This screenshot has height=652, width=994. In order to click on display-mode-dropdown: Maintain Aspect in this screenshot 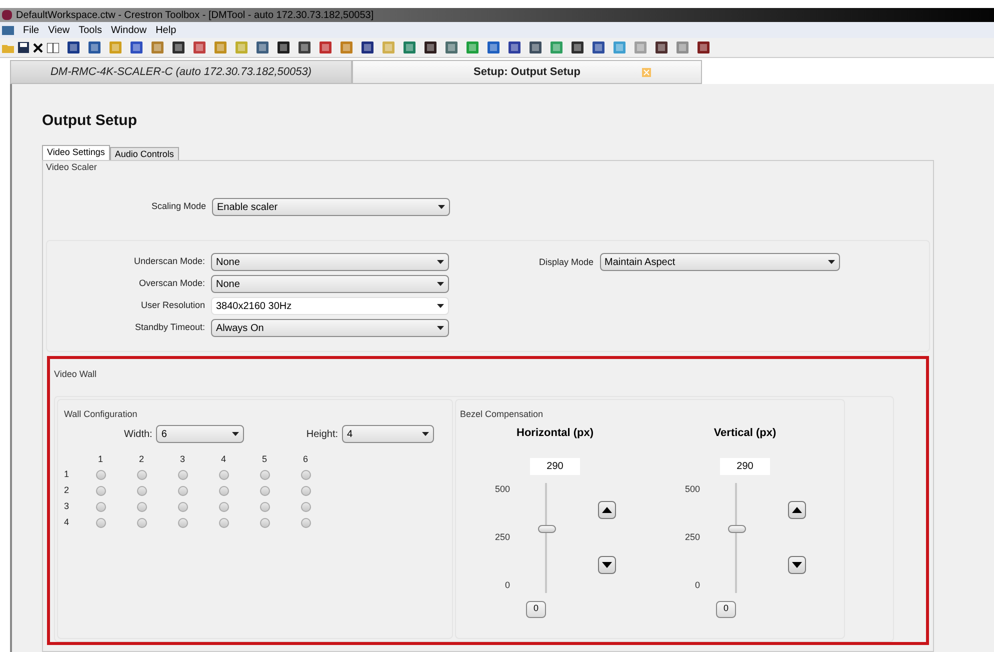, I will do `click(720, 262)`.